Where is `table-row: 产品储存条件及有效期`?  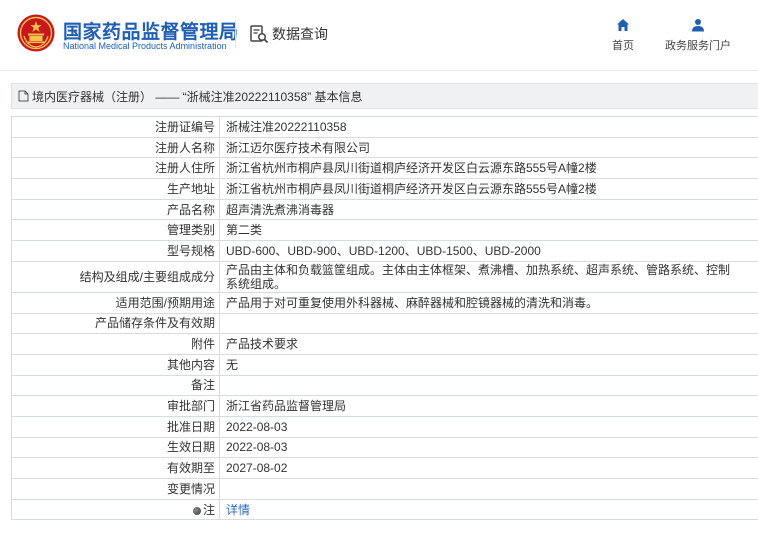
table-row: 产品储存条件及有效期 is located at coordinates (384, 323).